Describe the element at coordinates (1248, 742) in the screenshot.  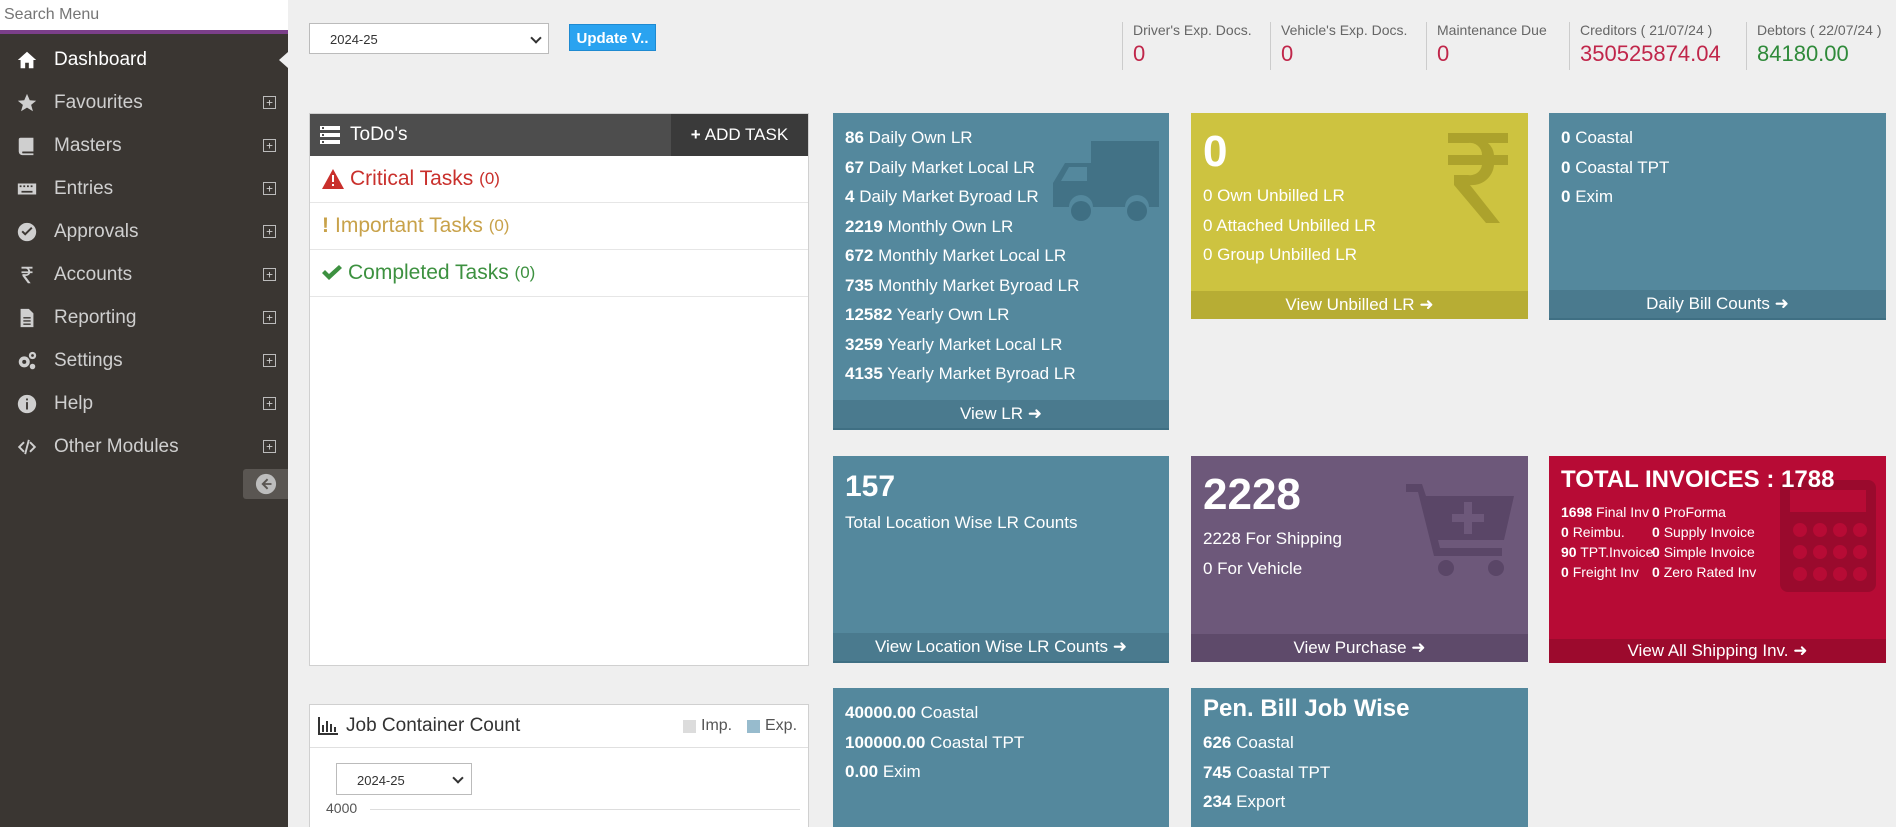
I see `pen-bill-line: 626 Coastal` at that location.